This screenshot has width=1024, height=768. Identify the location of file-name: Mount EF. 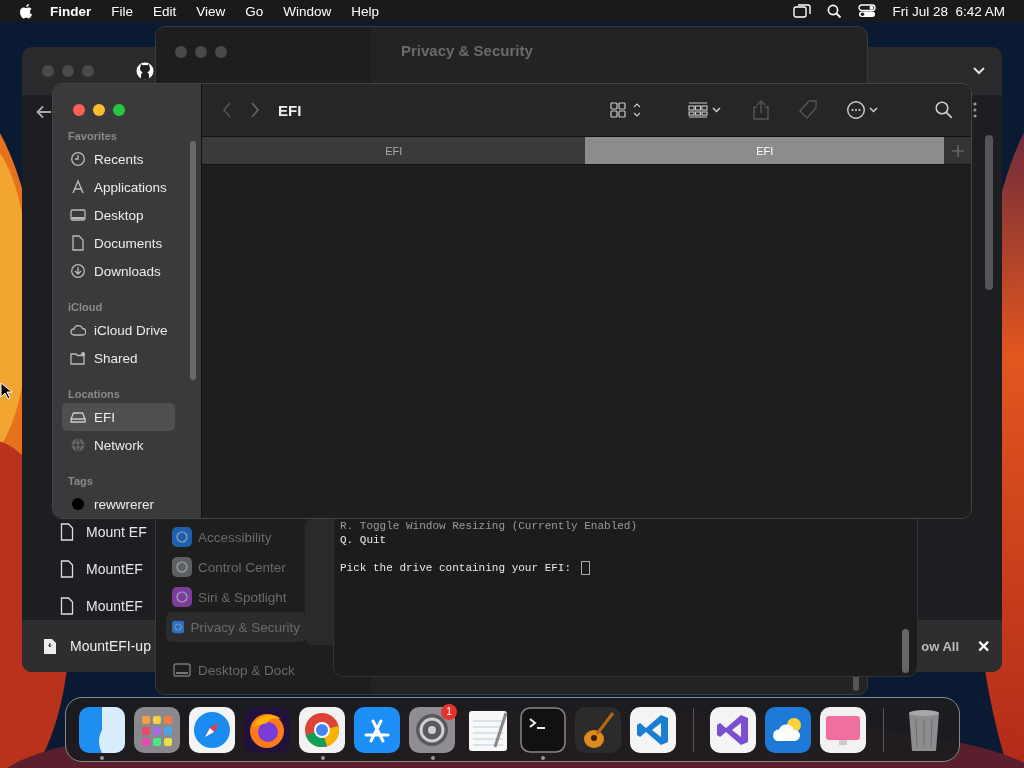
(116, 532).